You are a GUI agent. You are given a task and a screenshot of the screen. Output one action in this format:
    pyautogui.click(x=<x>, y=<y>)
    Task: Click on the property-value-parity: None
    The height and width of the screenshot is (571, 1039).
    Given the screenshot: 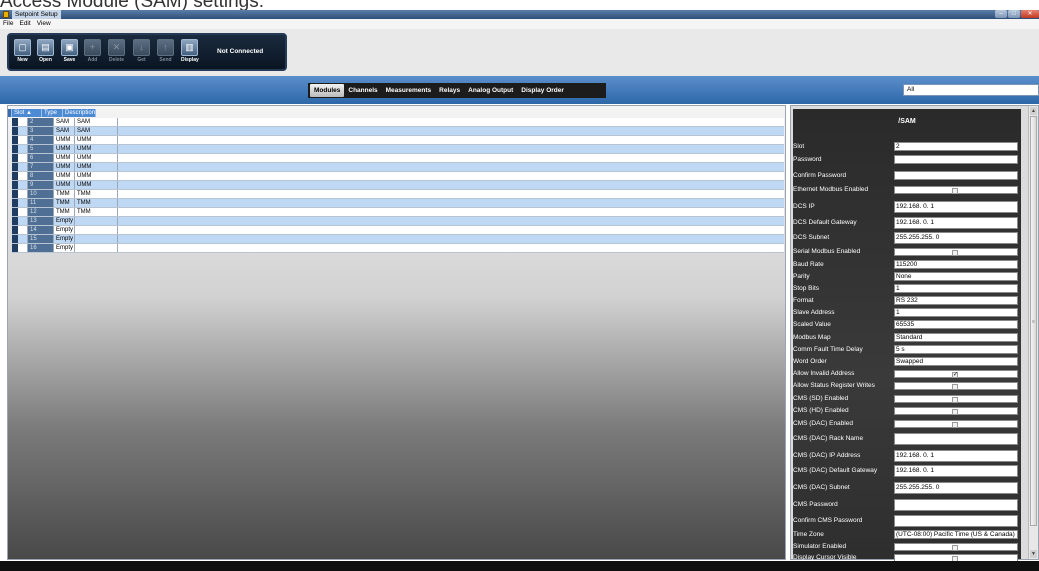 What is the action you would take?
    pyautogui.click(x=956, y=276)
    